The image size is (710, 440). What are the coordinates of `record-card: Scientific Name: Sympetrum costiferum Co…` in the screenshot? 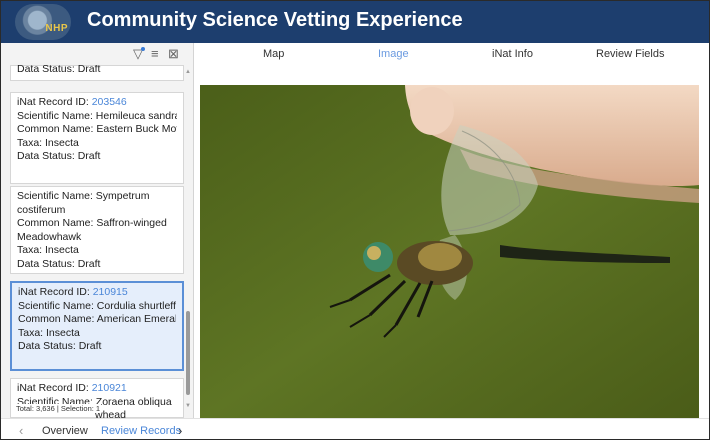 It's located at (97, 230).